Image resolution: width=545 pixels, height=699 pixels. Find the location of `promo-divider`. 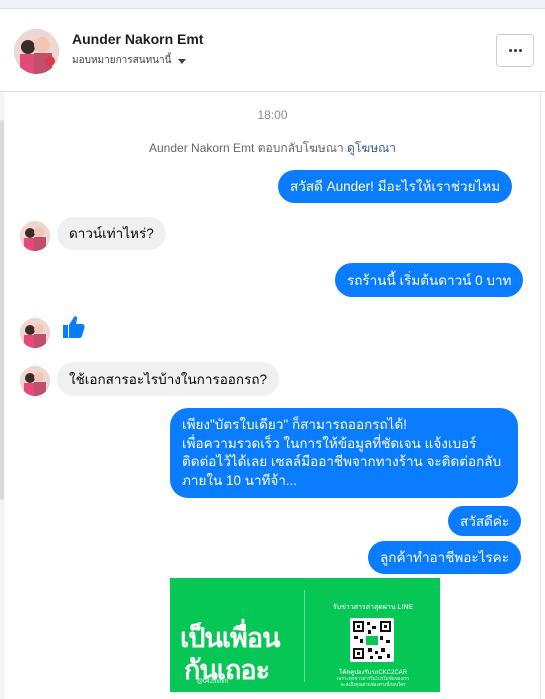

promo-divider is located at coordinates (304, 636).